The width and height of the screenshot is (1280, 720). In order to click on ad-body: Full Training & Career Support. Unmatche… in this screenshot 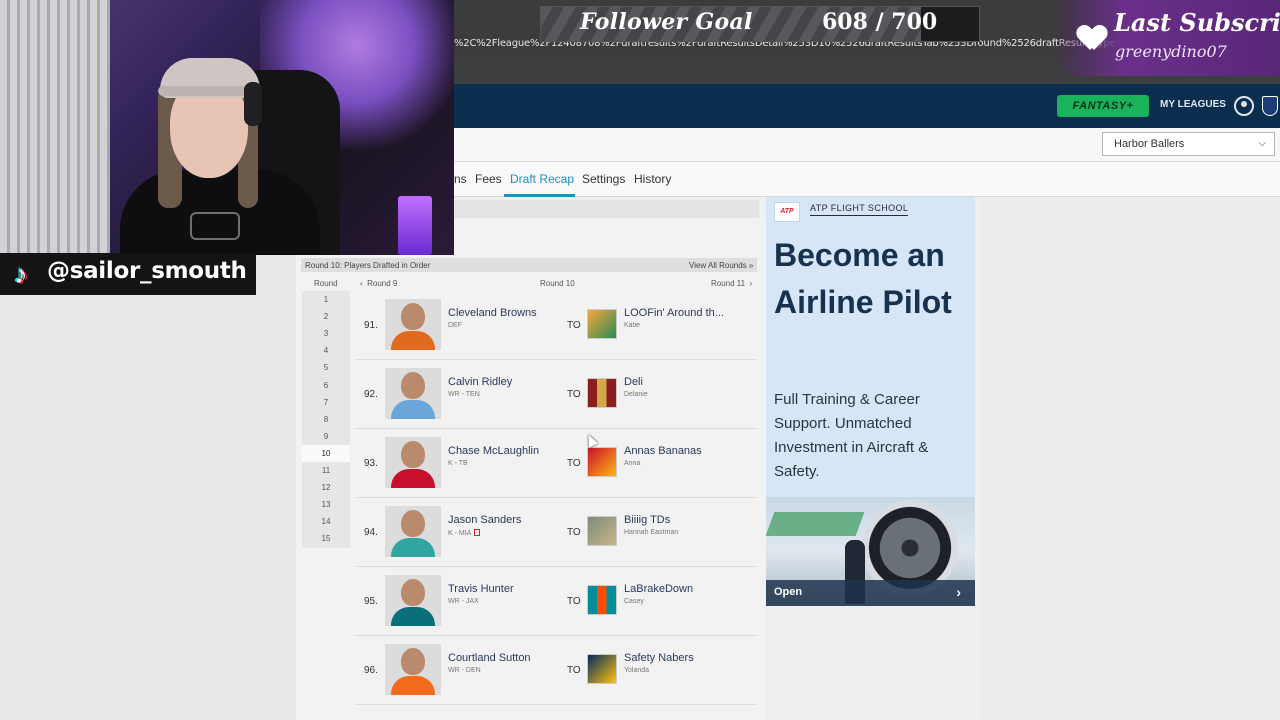, I will do `click(851, 435)`.